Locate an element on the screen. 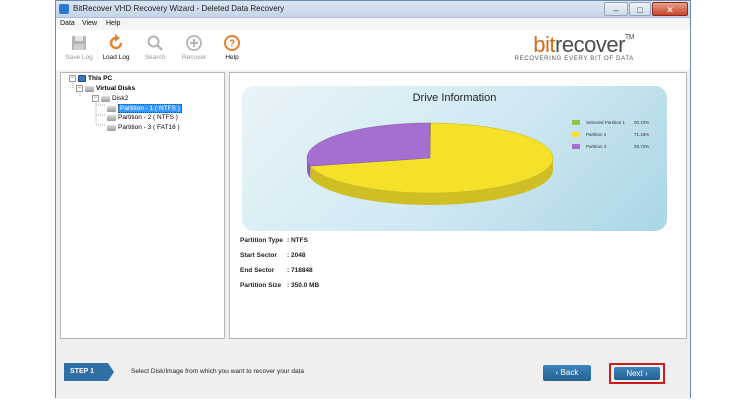 This screenshot has height=400, width=750. next-button-highlight: Next › is located at coordinates (637, 373).